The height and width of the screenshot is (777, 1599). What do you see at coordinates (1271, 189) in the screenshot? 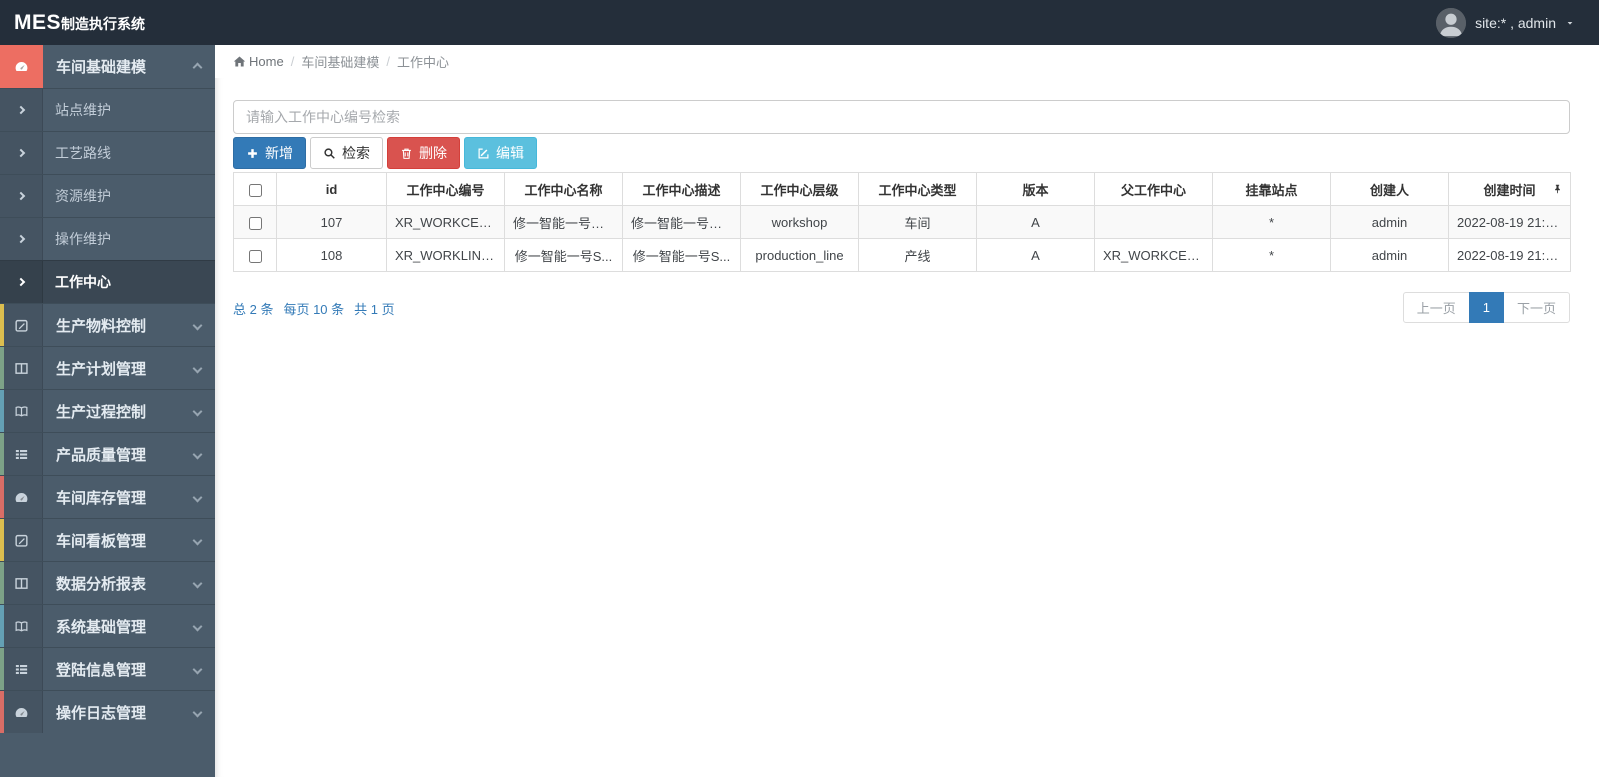
I see `column-header-station: 挂靠站点` at bounding box center [1271, 189].